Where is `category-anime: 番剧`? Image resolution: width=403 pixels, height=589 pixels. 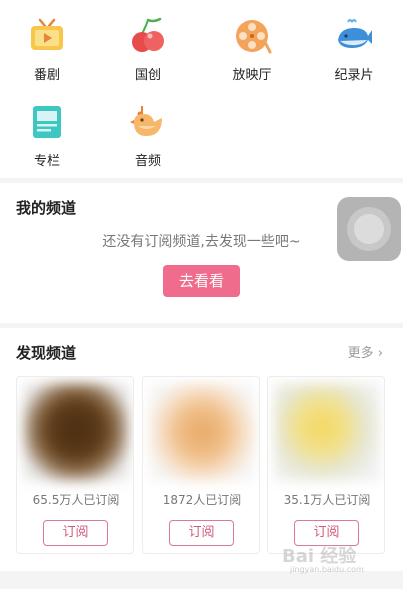
category-anime: 番剧 is located at coordinates (47, 49).